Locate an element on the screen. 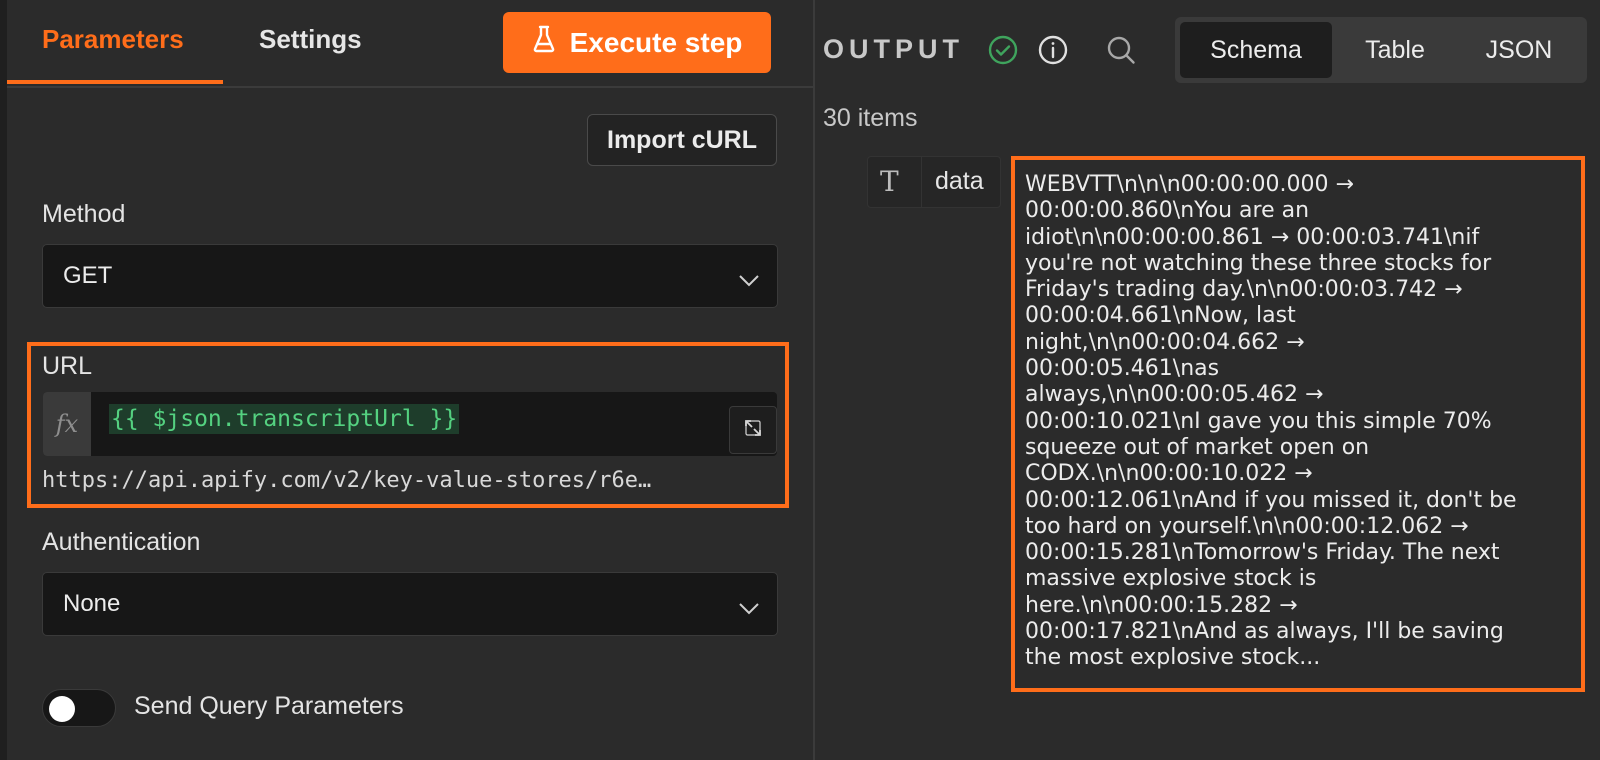  authentication-value: None is located at coordinates (92, 603).